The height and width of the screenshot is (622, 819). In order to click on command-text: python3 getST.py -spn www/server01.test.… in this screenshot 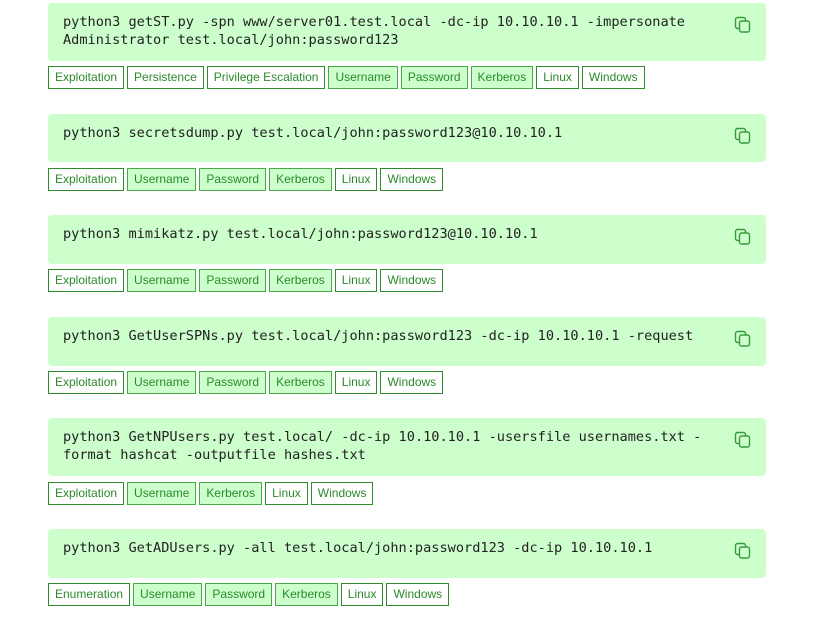, I will do `click(374, 31)`.